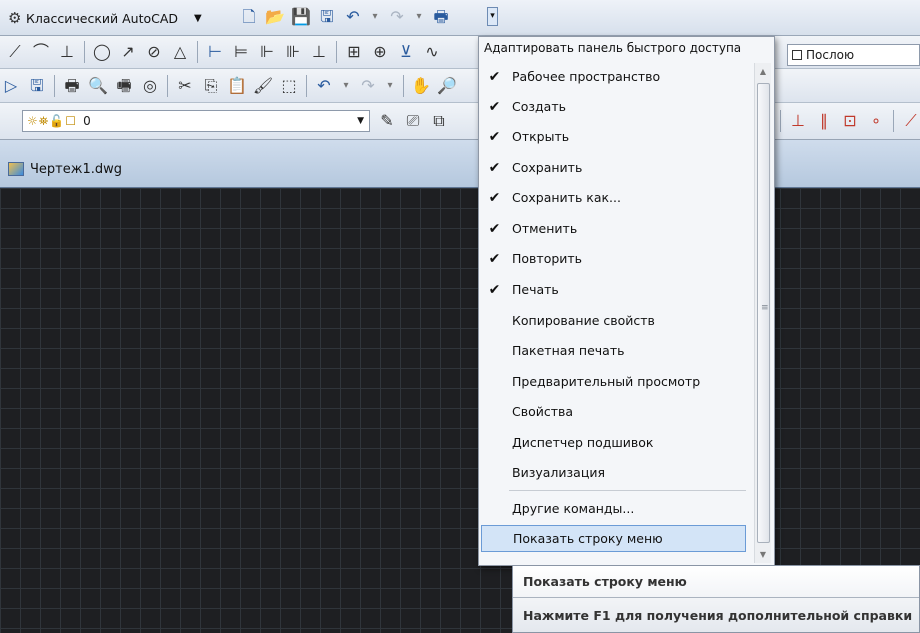 The image size is (920, 633). Describe the element at coordinates (406, 52) in the screenshot. I see `inspect-icon: ⊻` at that location.